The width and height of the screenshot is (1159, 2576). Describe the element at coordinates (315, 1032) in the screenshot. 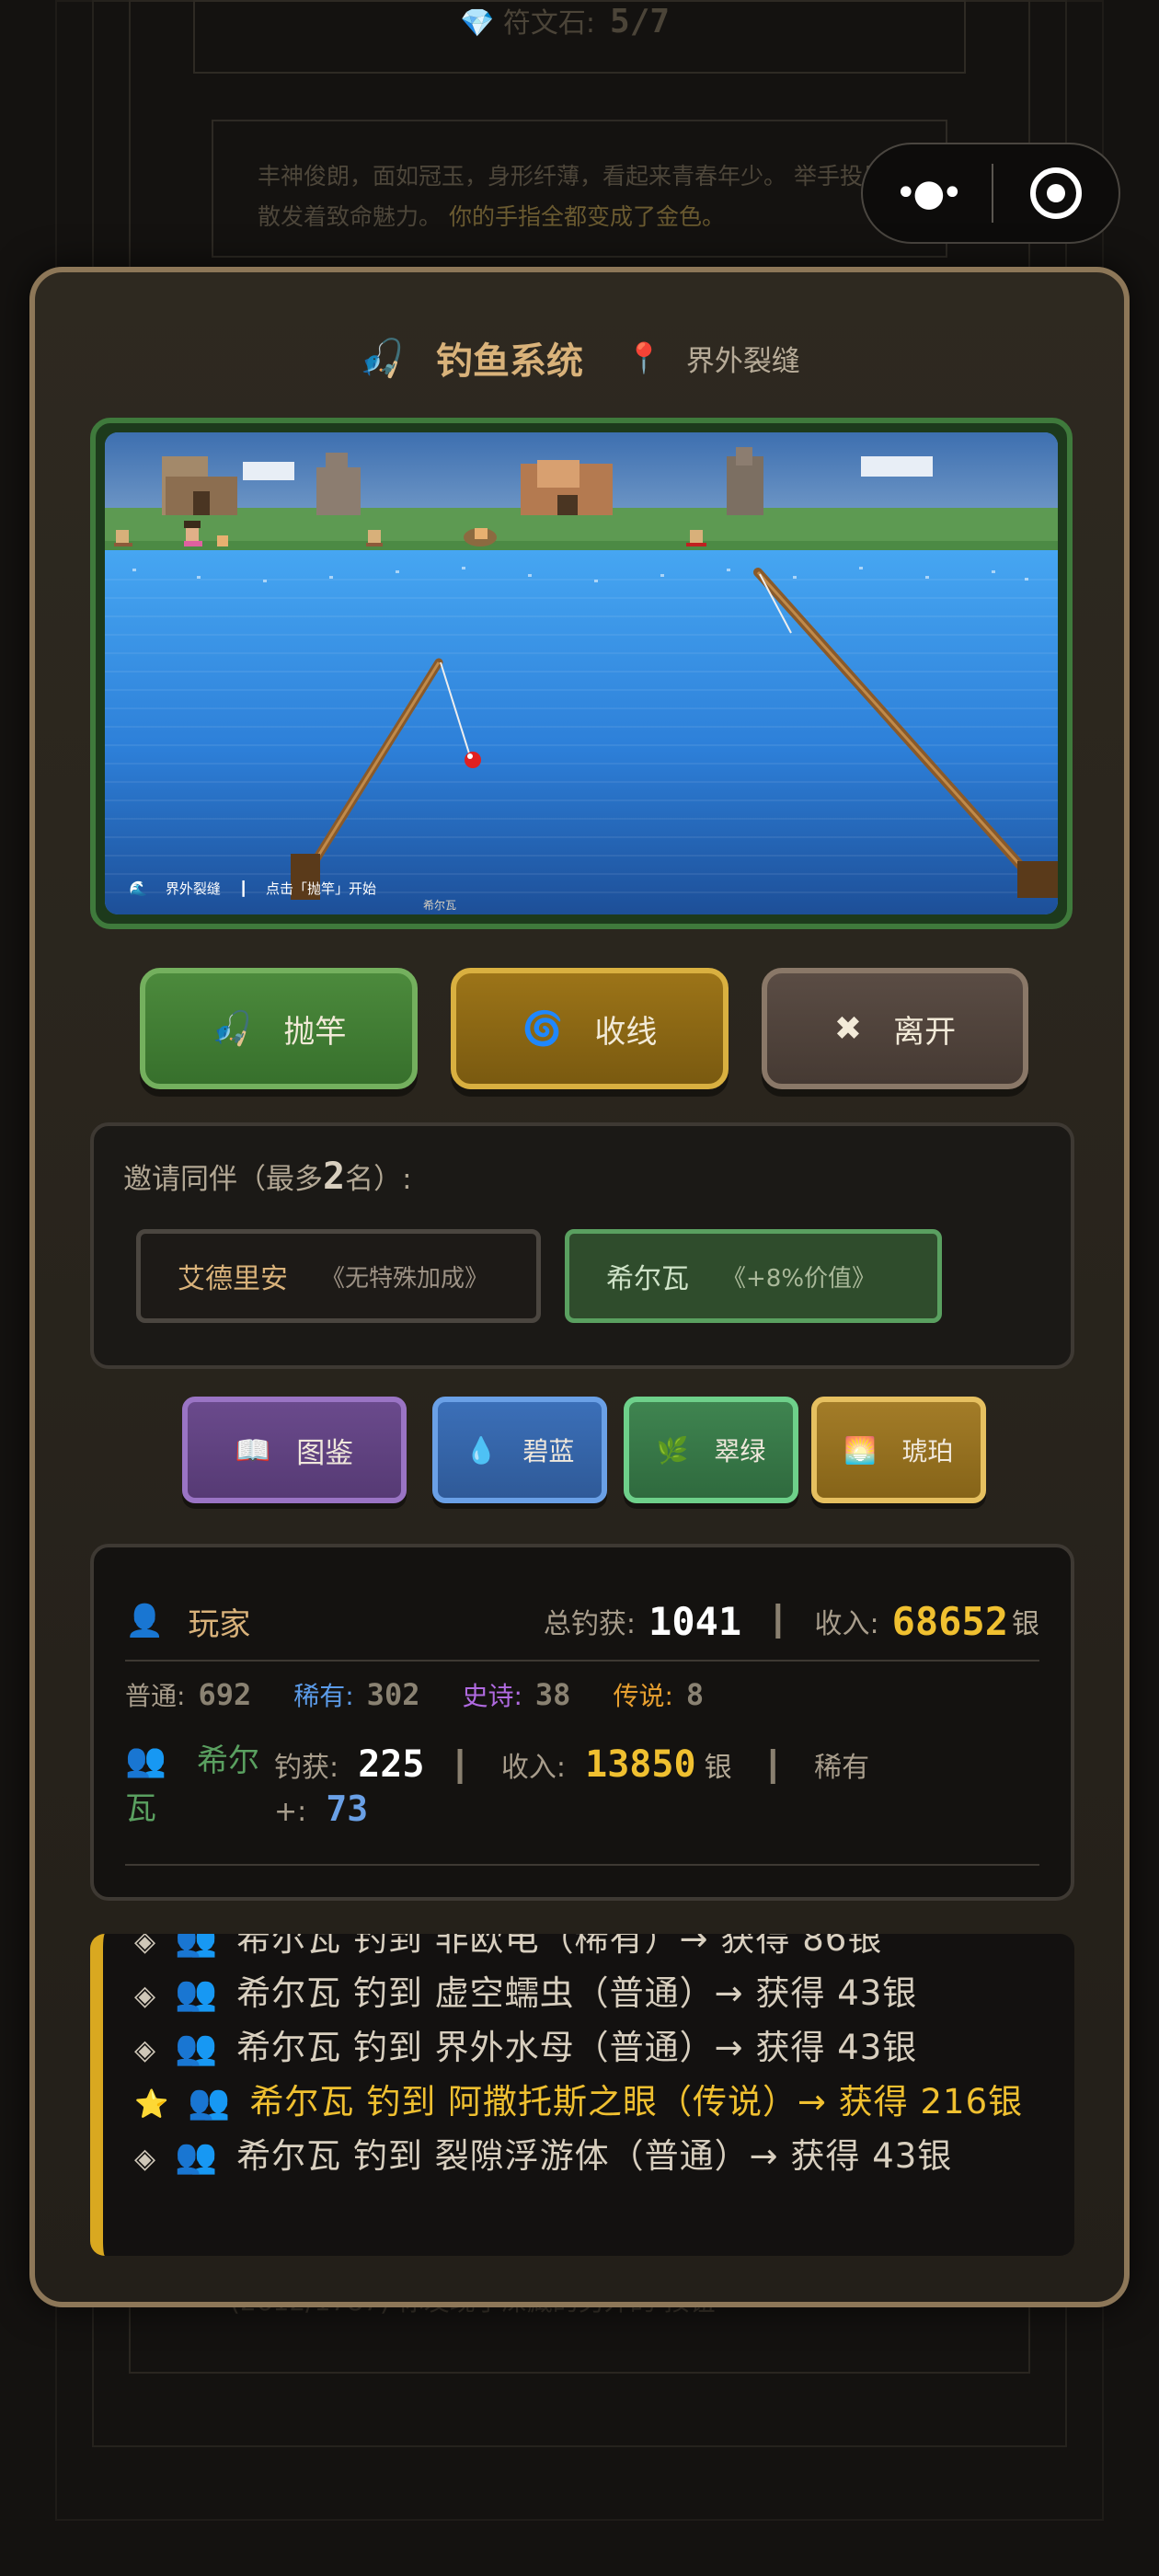

I see `cast-label: 抛竿` at that location.